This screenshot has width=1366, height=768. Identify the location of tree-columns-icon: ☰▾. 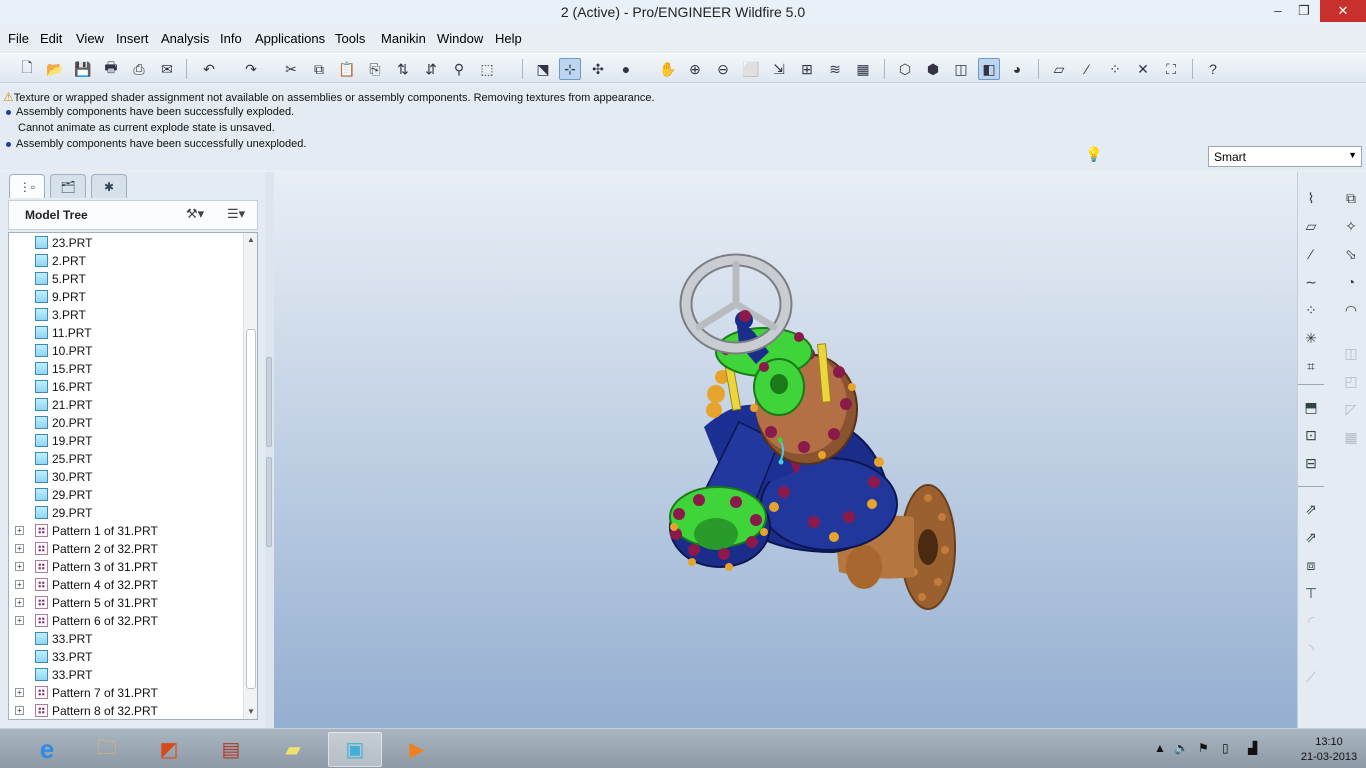
(236, 214).